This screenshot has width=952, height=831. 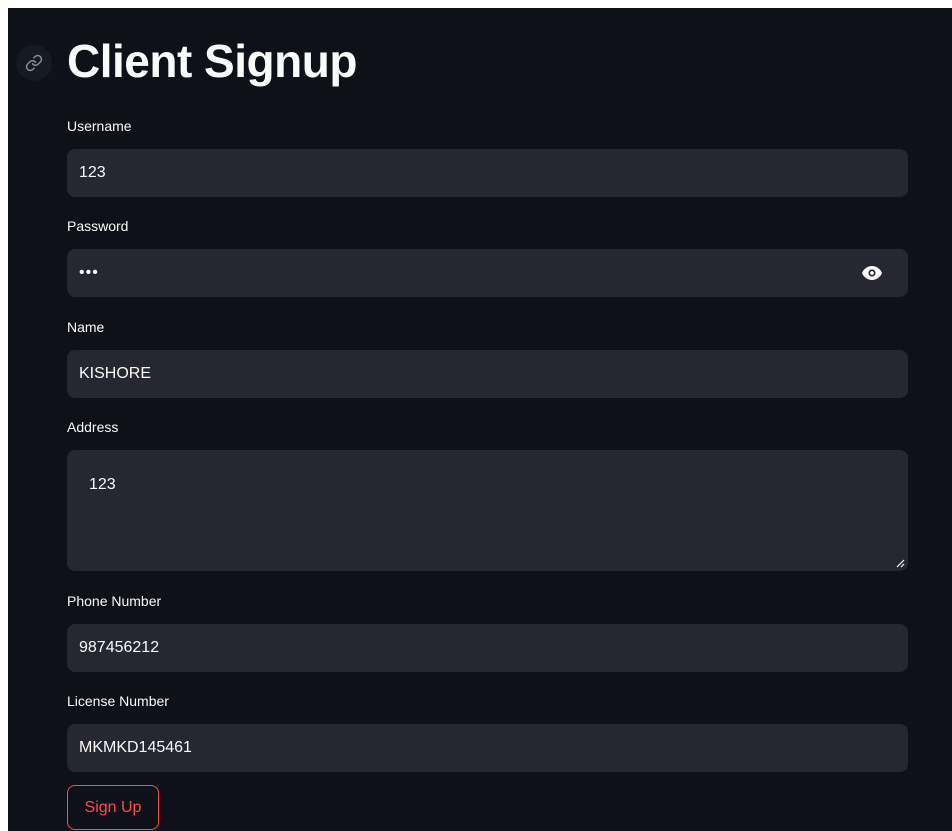 I want to click on license-input, so click(x=487, y=748).